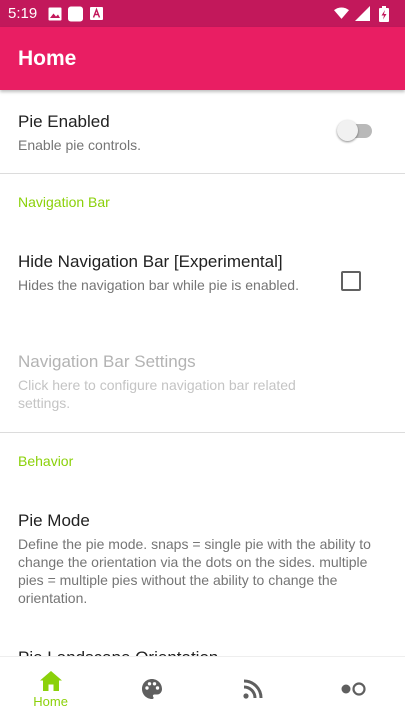 This screenshot has width=405, height=721. Describe the element at coordinates (64, 202) in the screenshot. I see `category-navigation-bar: Navigation Bar` at that location.